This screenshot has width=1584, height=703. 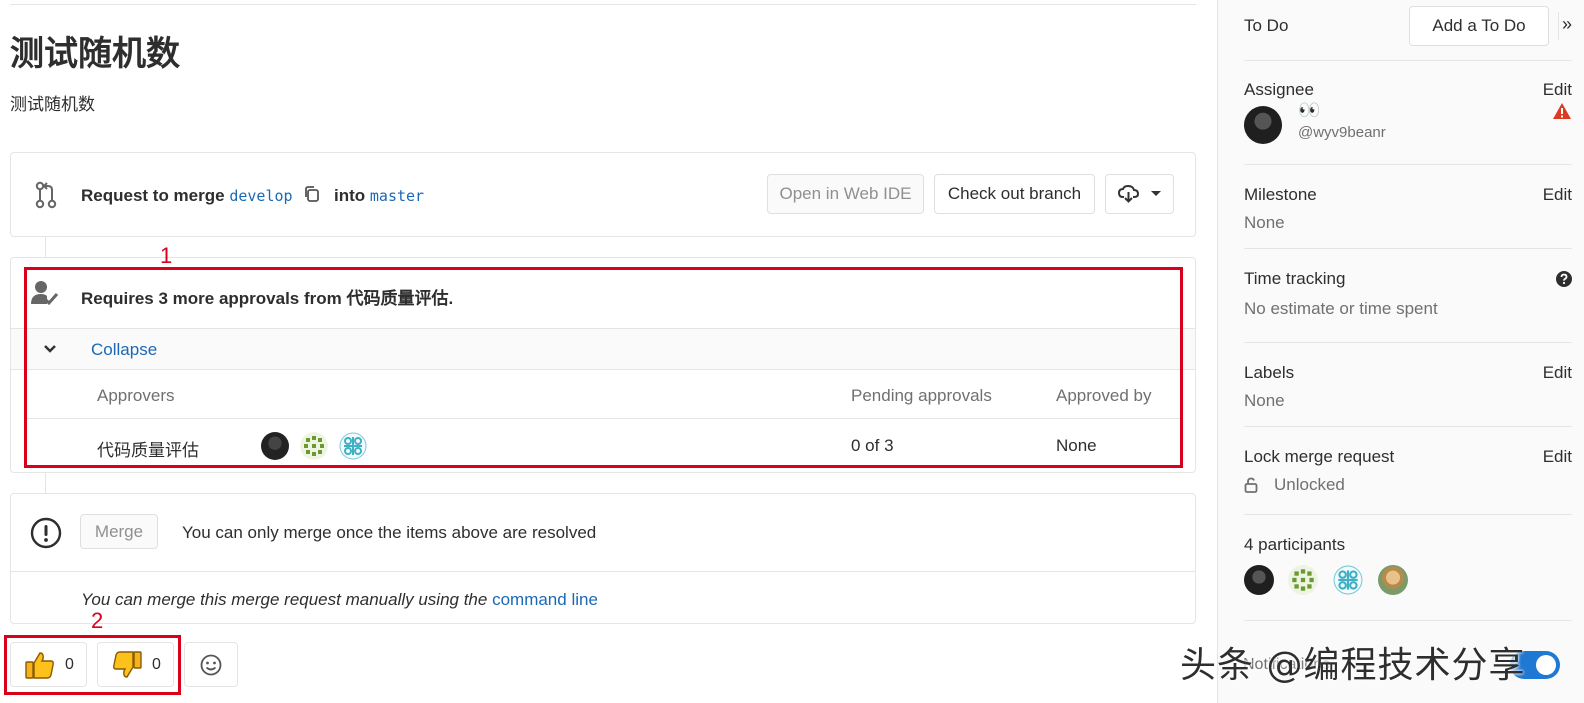 I want to click on description: 测试随机数, so click(x=52, y=104).